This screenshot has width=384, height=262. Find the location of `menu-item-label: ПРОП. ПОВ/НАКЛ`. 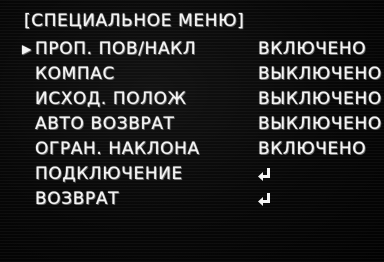

menu-item-label: ПРОП. ПОВ/НАКЛ is located at coordinates (116, 49).